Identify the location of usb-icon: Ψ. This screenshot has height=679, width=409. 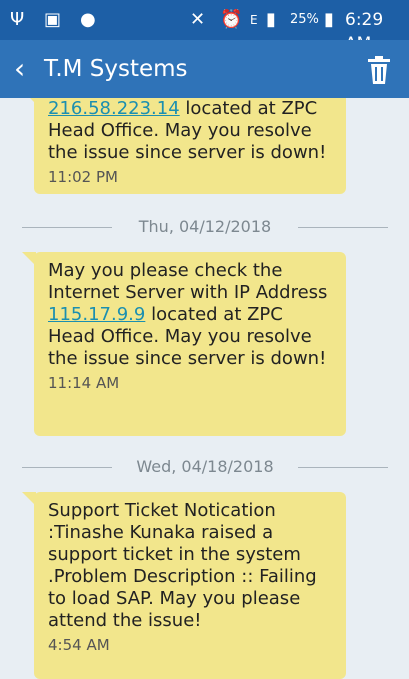
(17, 19).